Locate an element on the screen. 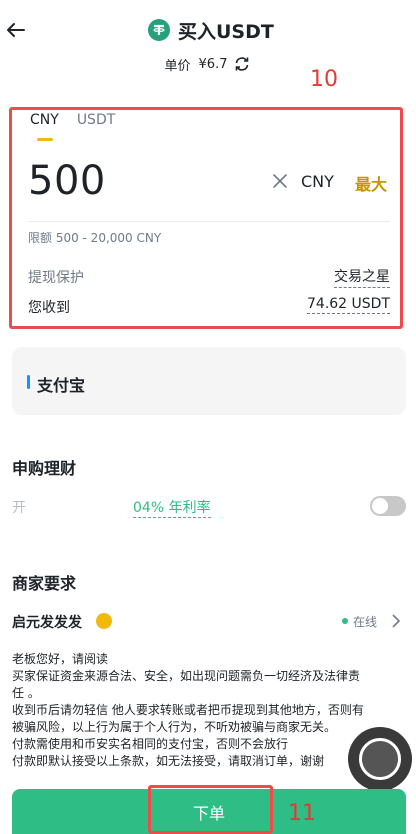 The image size is (416, 834). header: 买入USDT is located at coordinates (208, 30).